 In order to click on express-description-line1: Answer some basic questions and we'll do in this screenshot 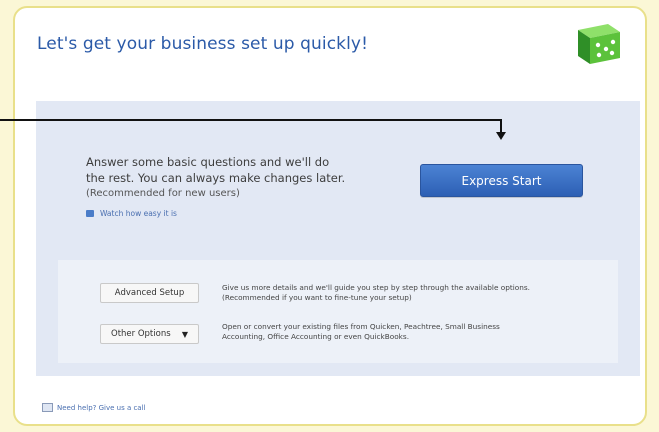, I will do `click(208, 162)`.